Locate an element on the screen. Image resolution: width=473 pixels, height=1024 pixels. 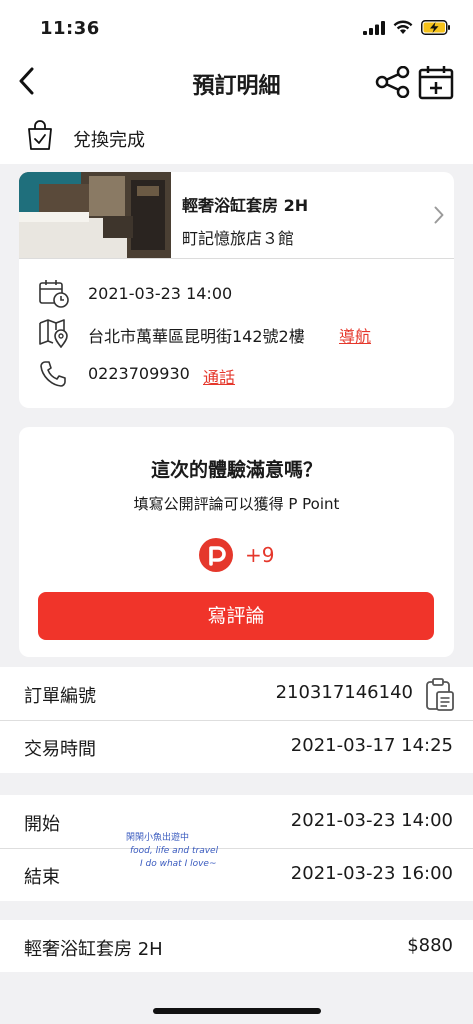
status-time: 11:36 is located at coordinates (70, 28).